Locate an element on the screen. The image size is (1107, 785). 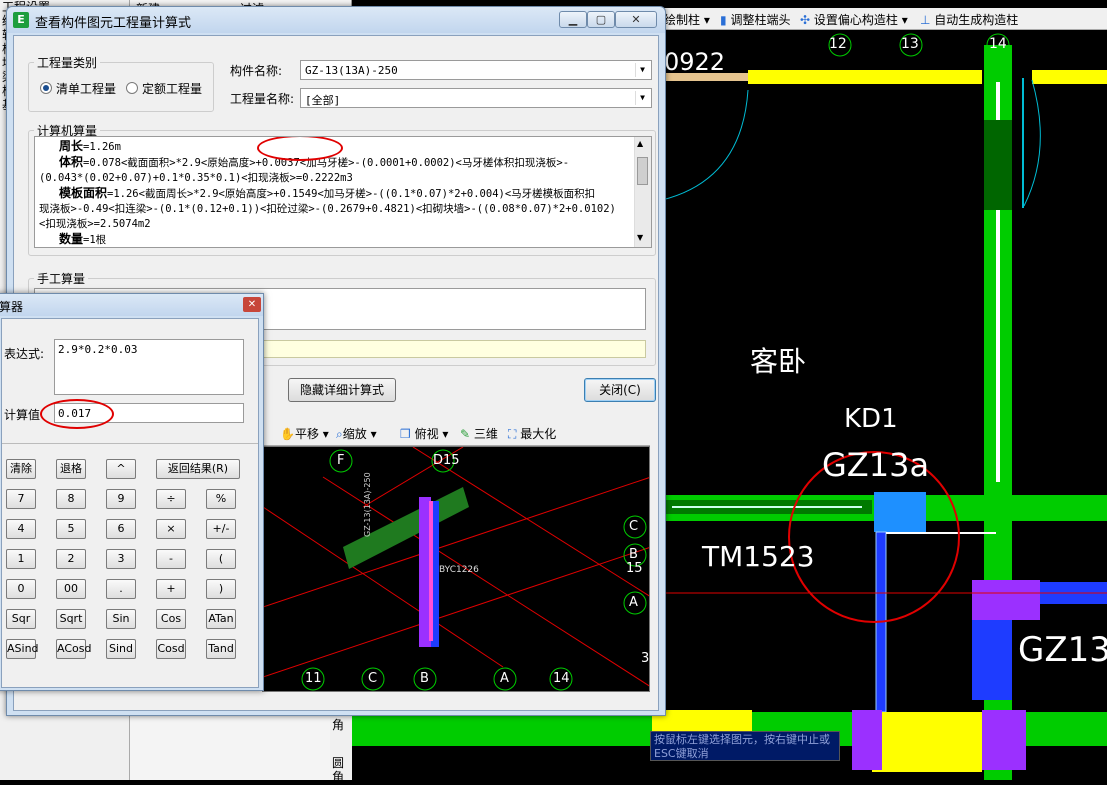
calculator-key: 3 is located at coordinates (121, 559).